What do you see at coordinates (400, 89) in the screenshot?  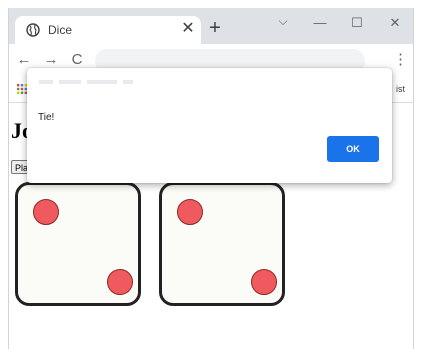 I see `bookmark-item: ist` at bounding box center [400, 89].